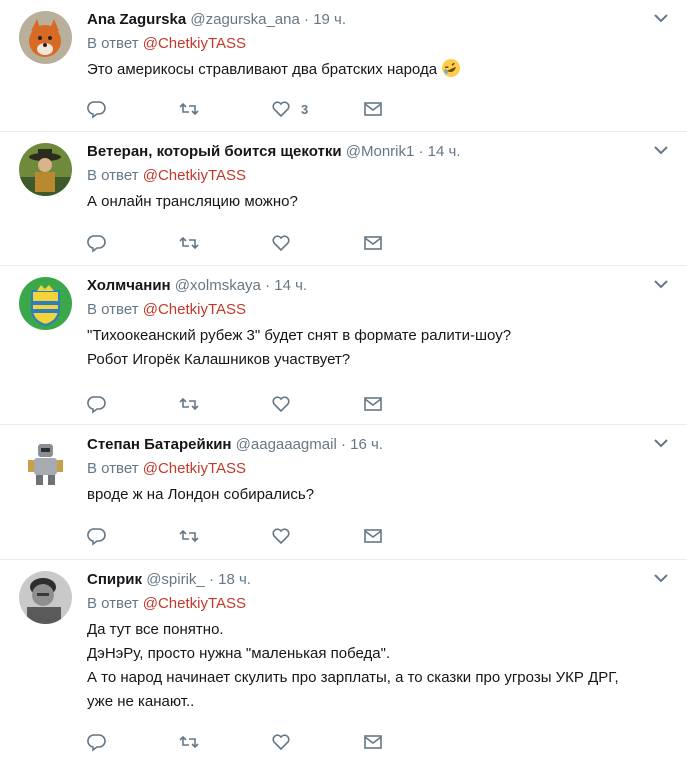 This screenshot has height=767, width=687. Describe the element at coordinates (366, 444) in the screenshot. I see `tweet-time: 16 ч.` at that location.